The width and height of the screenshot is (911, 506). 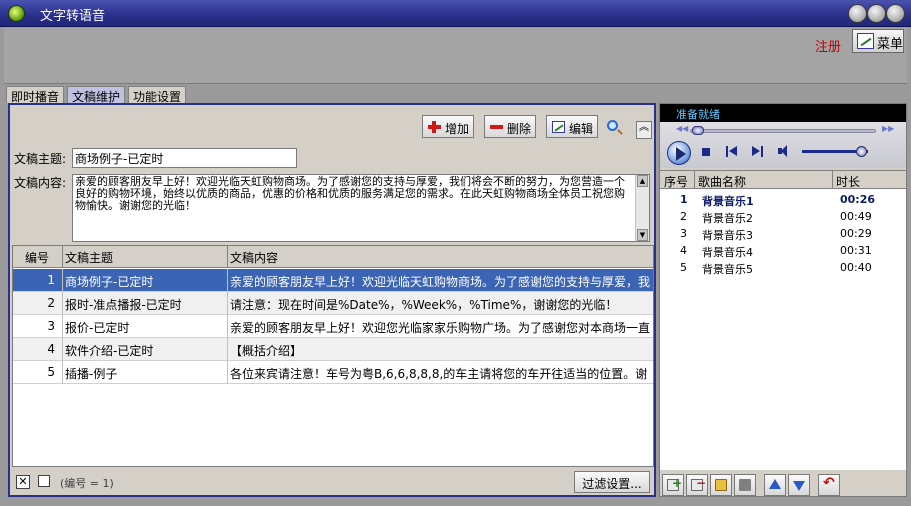 I want to click on playlist-item: 4 背景音乐4 00:31, so click(x=783, y=250).